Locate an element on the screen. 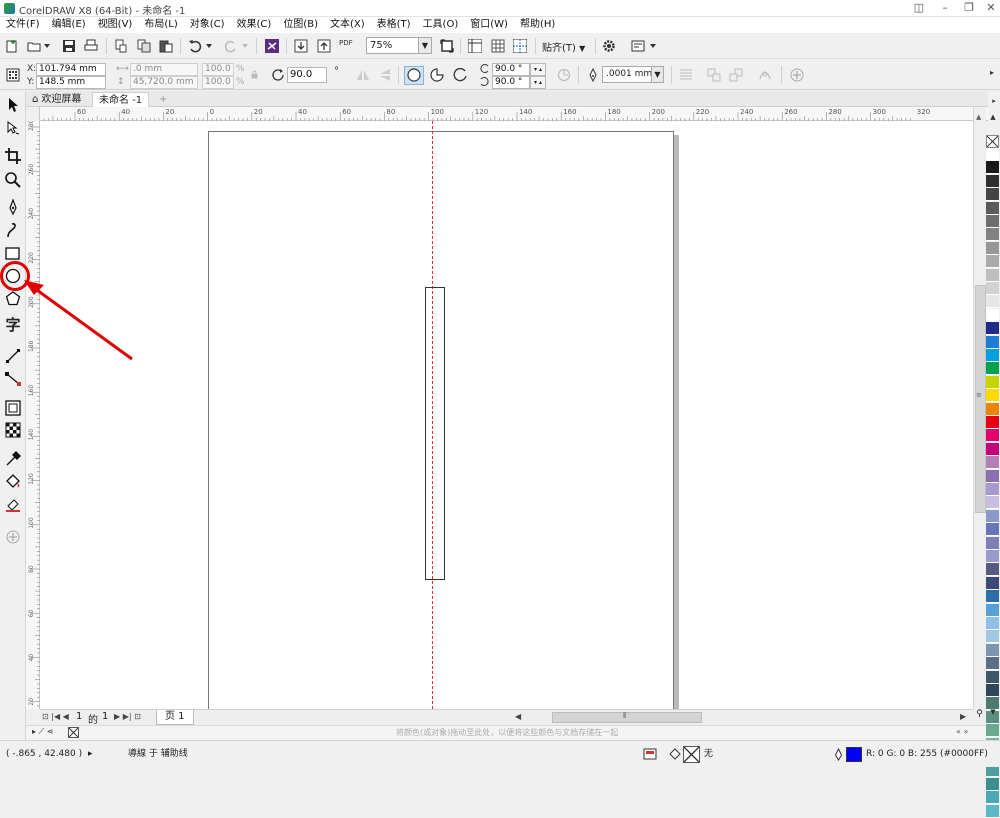 This screenshot has width=1000, height=818. new-document-icon is located at coordinates (12, 46).